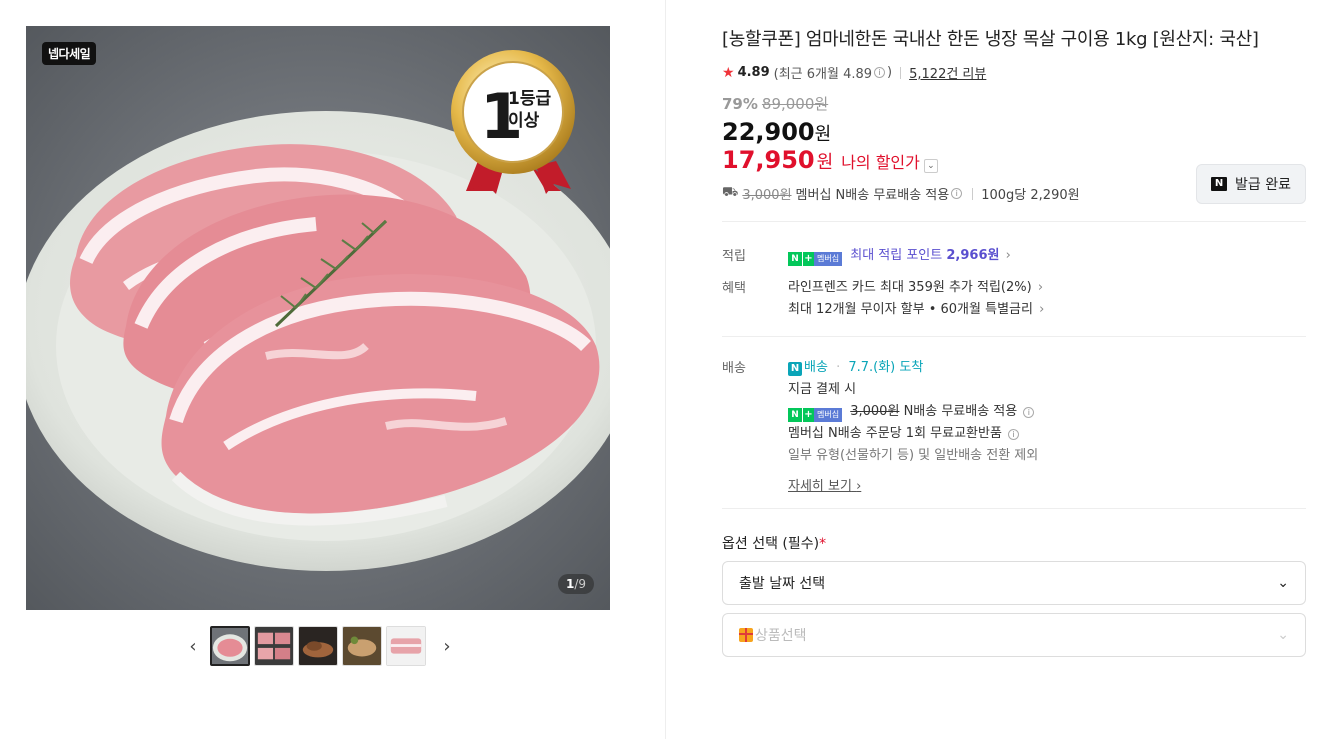 The image size is (1334, 739). What do you see at coordinates (973, 255) in the screenshot?
I see `points-value: 2,966원` at bounding box center [973, 255].